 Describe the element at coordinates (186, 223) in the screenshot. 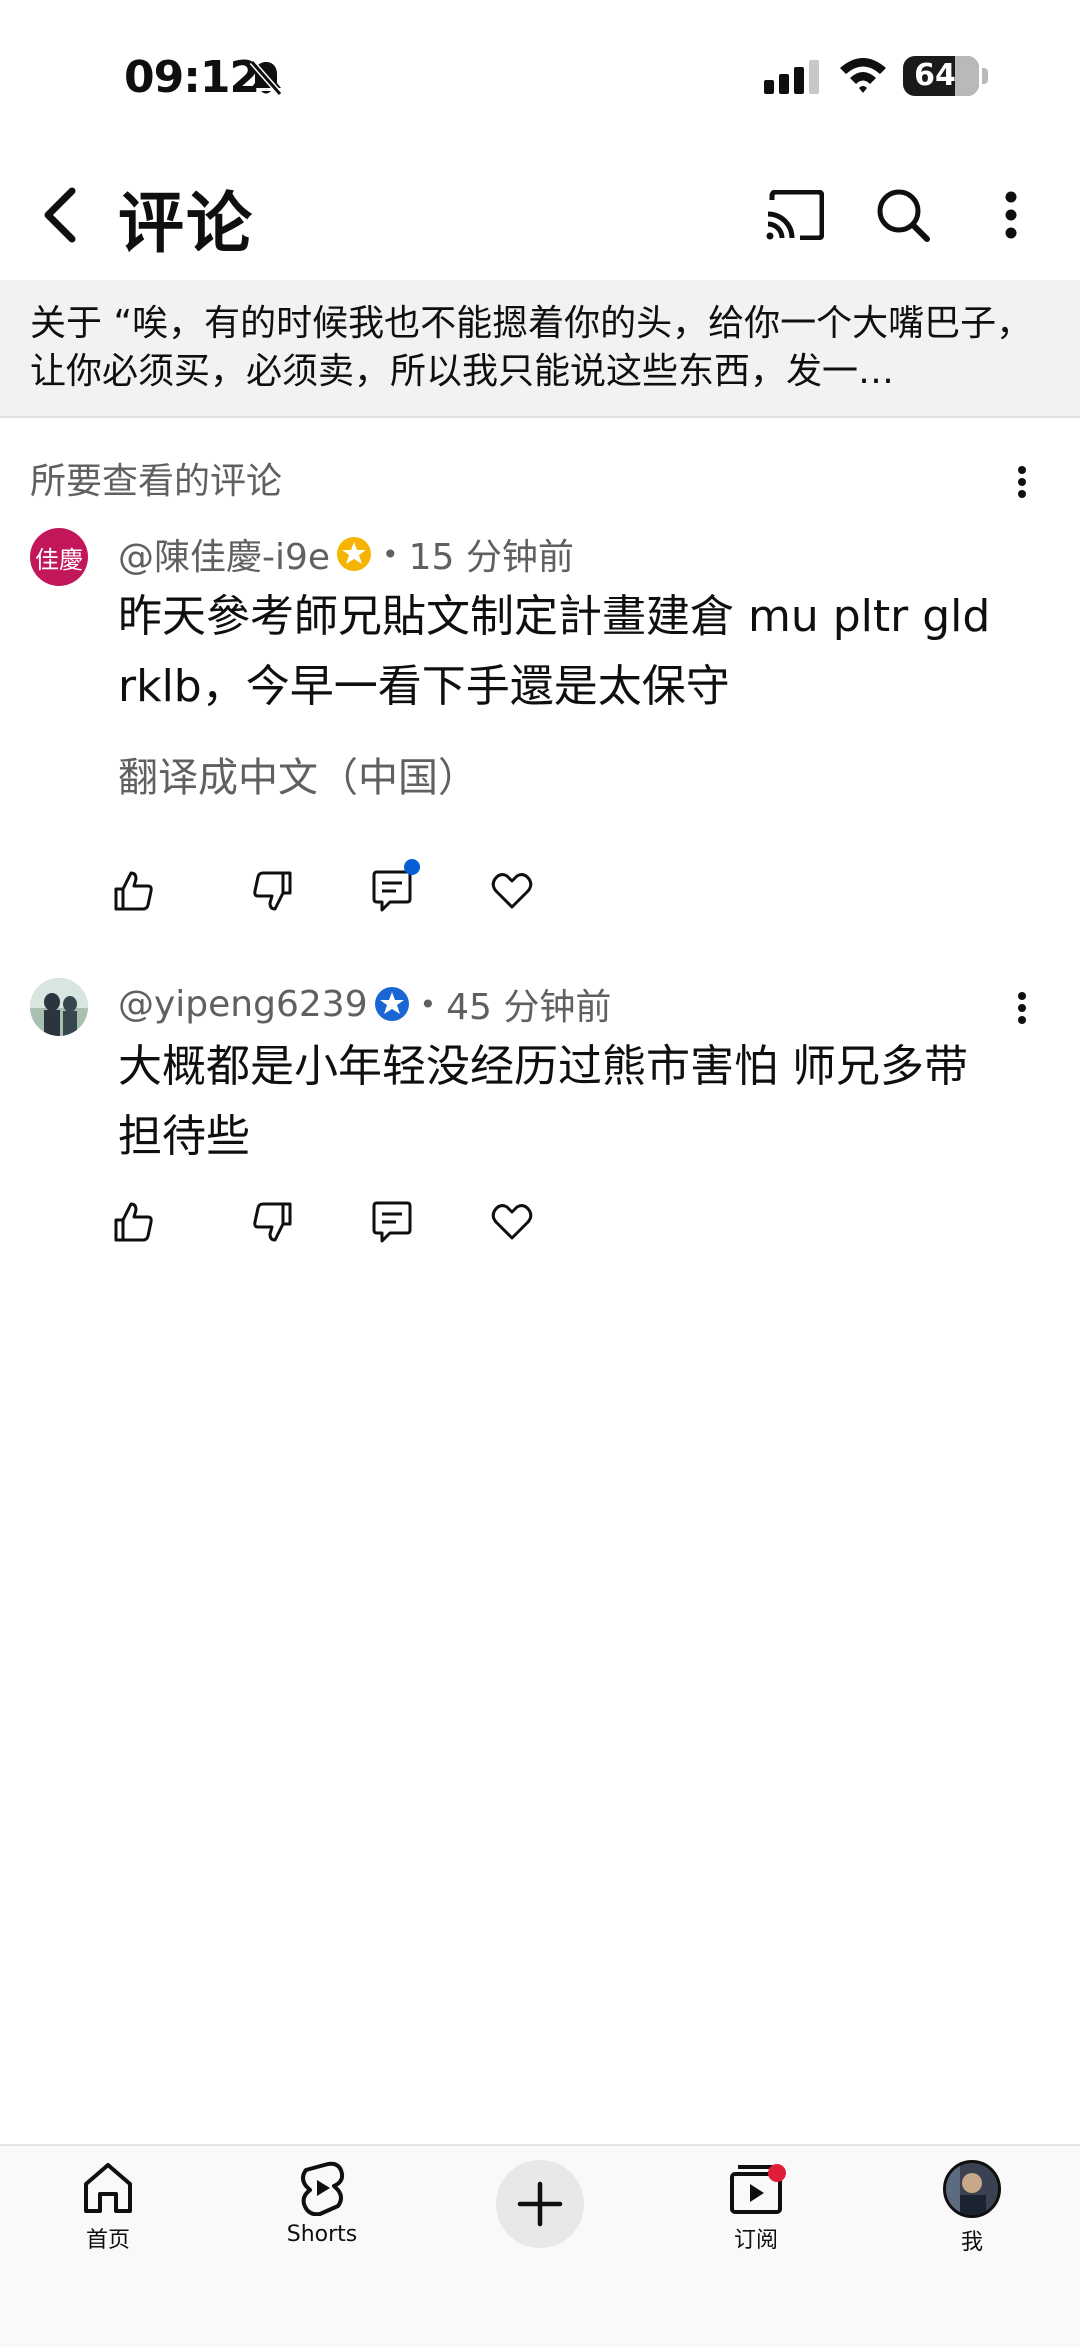

I see `page-title: 评论` at that location.